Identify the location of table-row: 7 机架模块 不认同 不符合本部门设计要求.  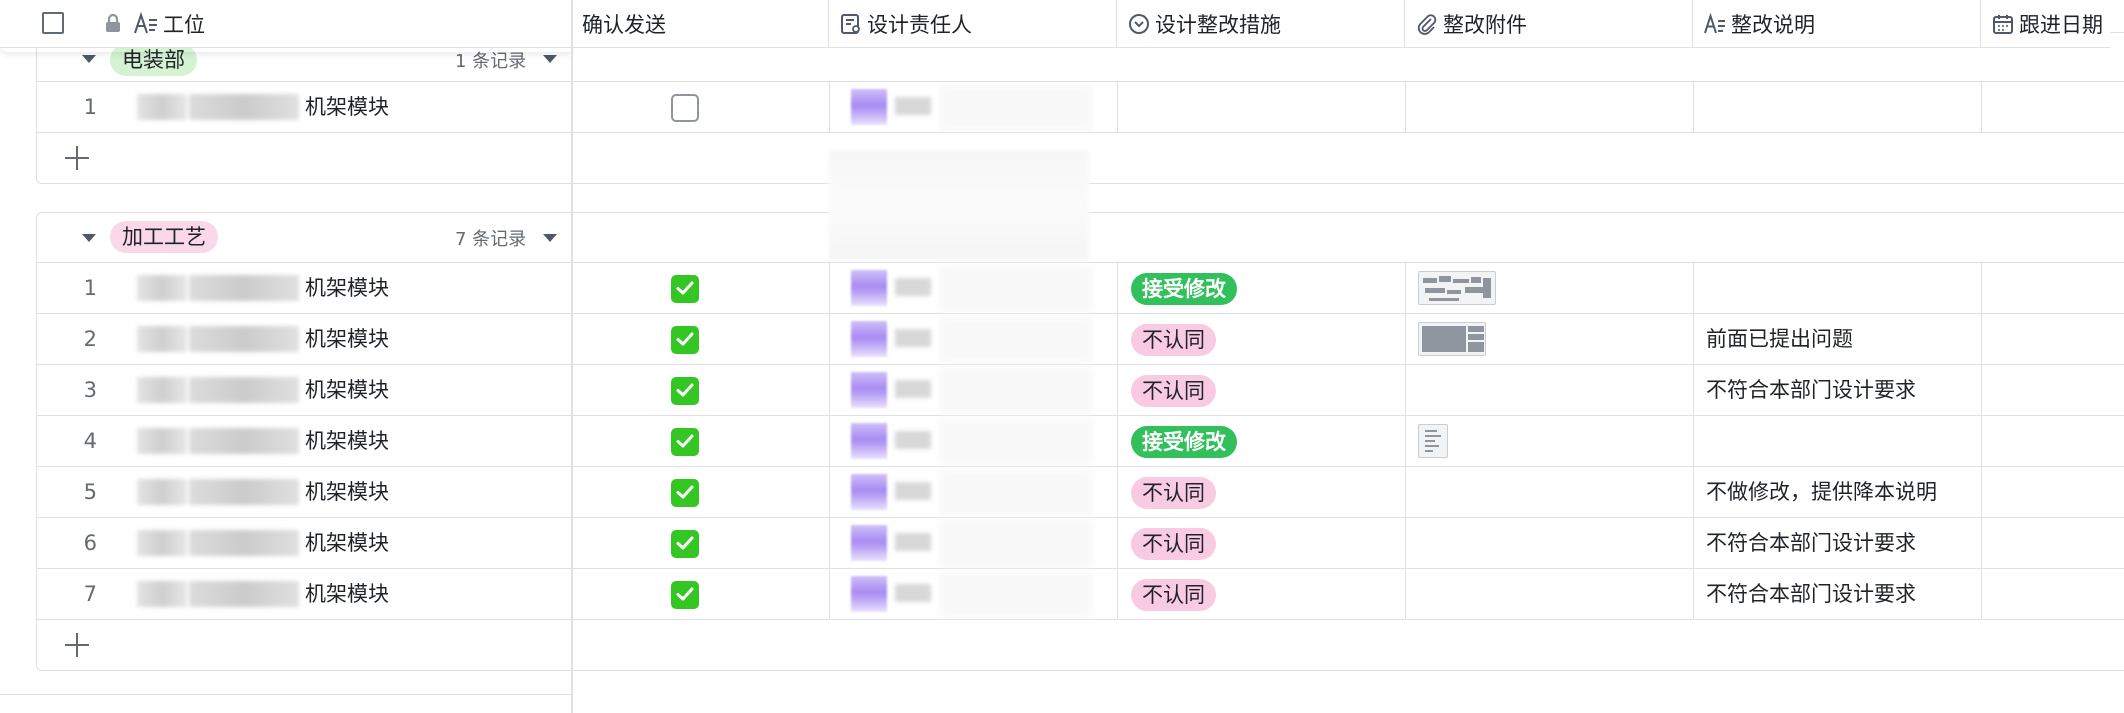
(1080, 594).